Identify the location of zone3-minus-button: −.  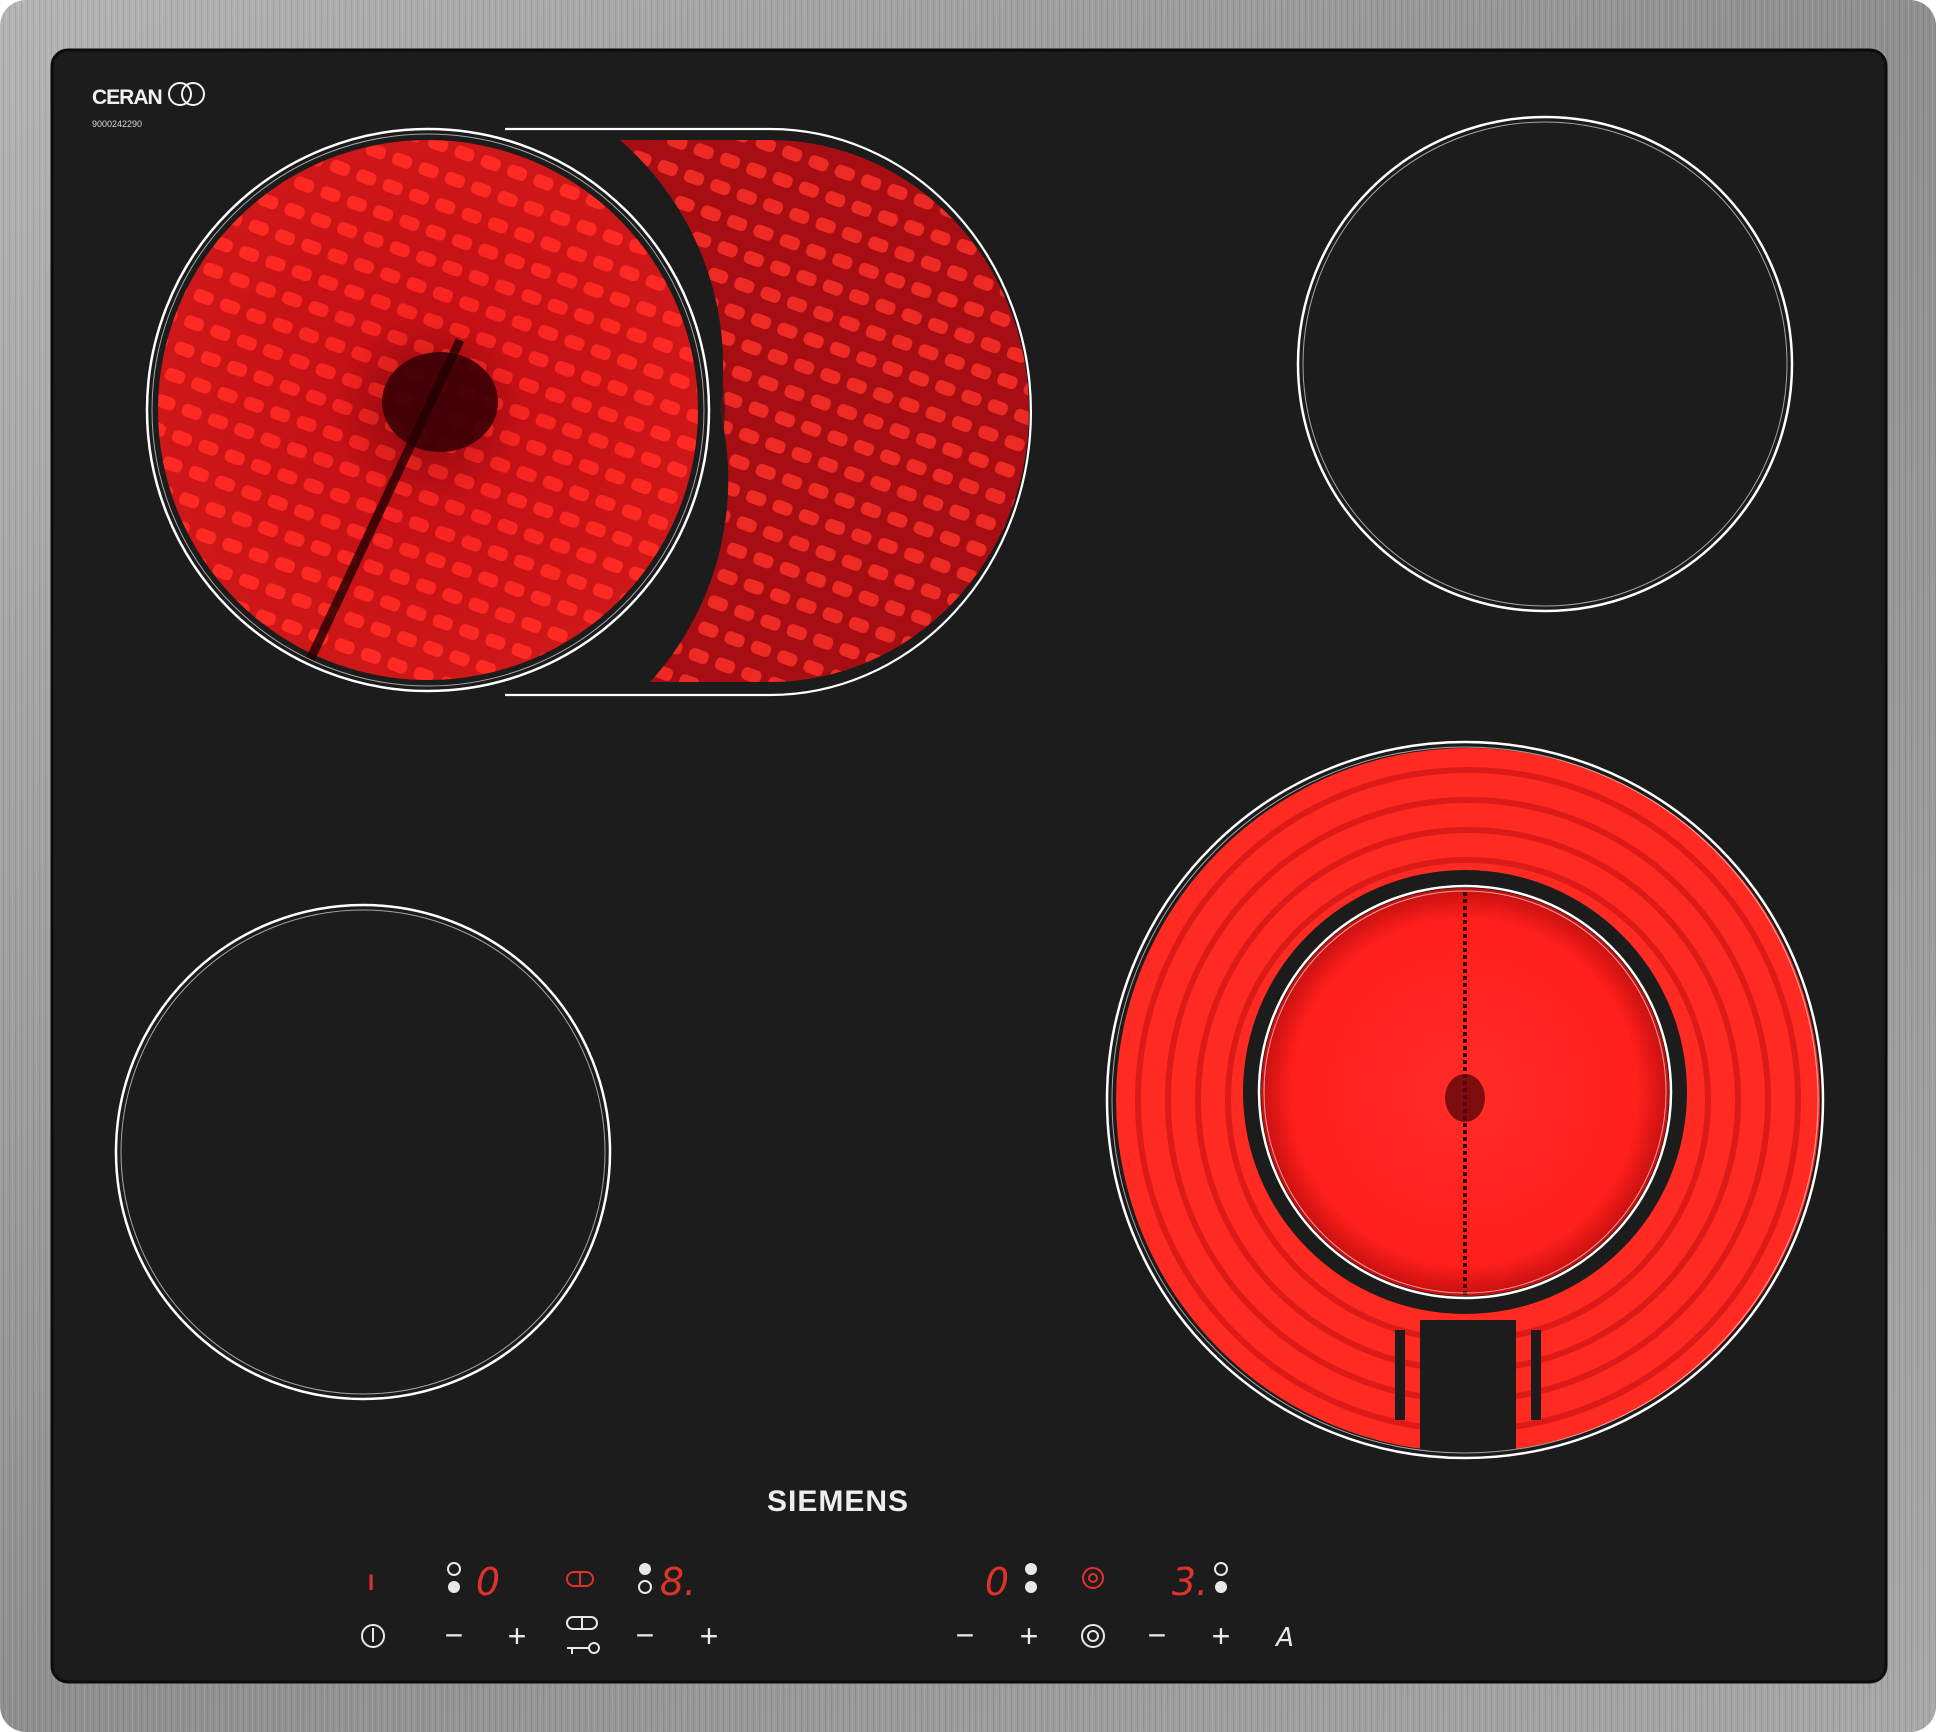
(965, 1635).